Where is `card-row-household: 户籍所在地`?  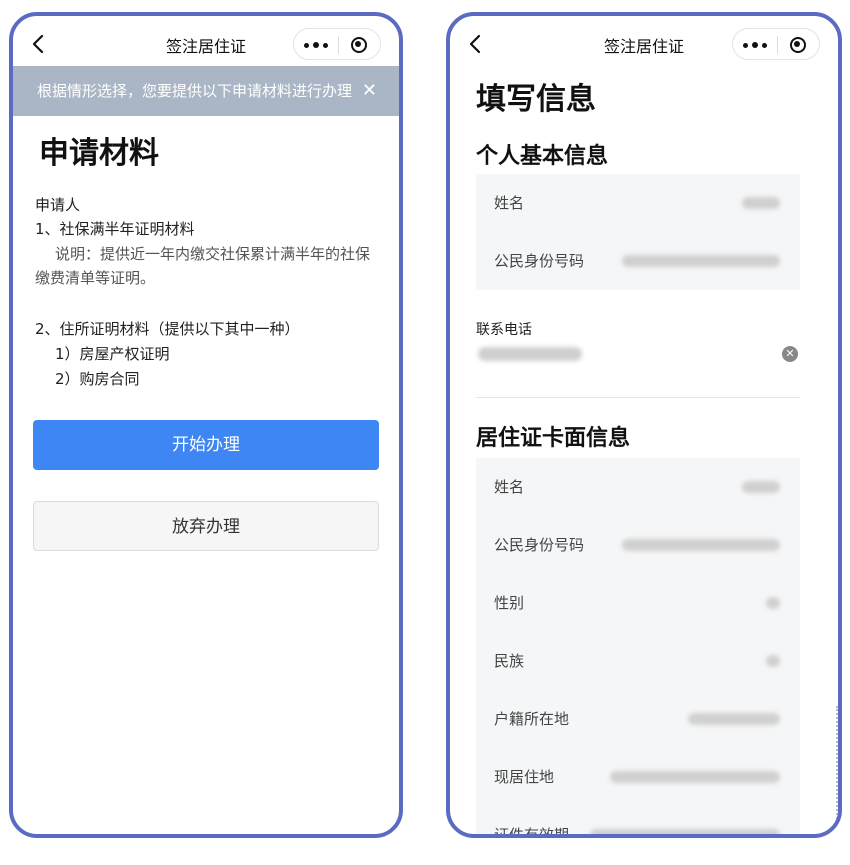
card-row-household: 户籍所在地 is located at coordinates (638, 719).